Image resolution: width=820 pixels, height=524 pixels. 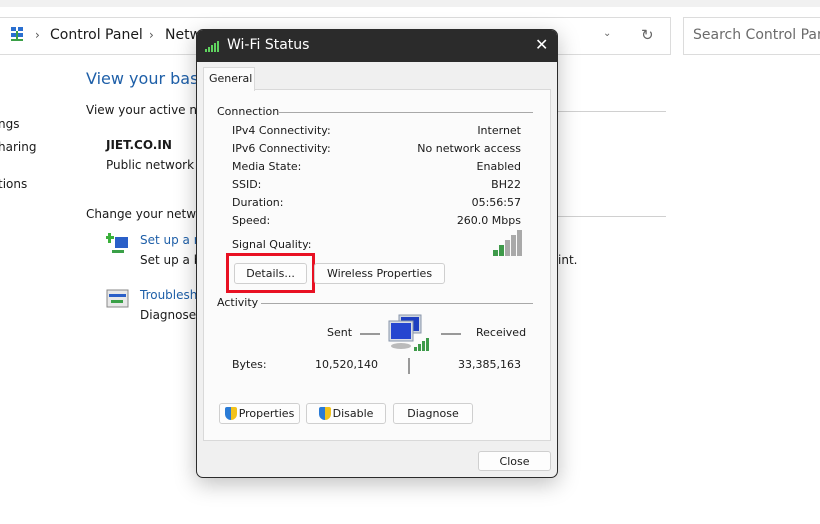 I want to click on signal-quality-label: Signal Quality:, so click(x=272, y=244).